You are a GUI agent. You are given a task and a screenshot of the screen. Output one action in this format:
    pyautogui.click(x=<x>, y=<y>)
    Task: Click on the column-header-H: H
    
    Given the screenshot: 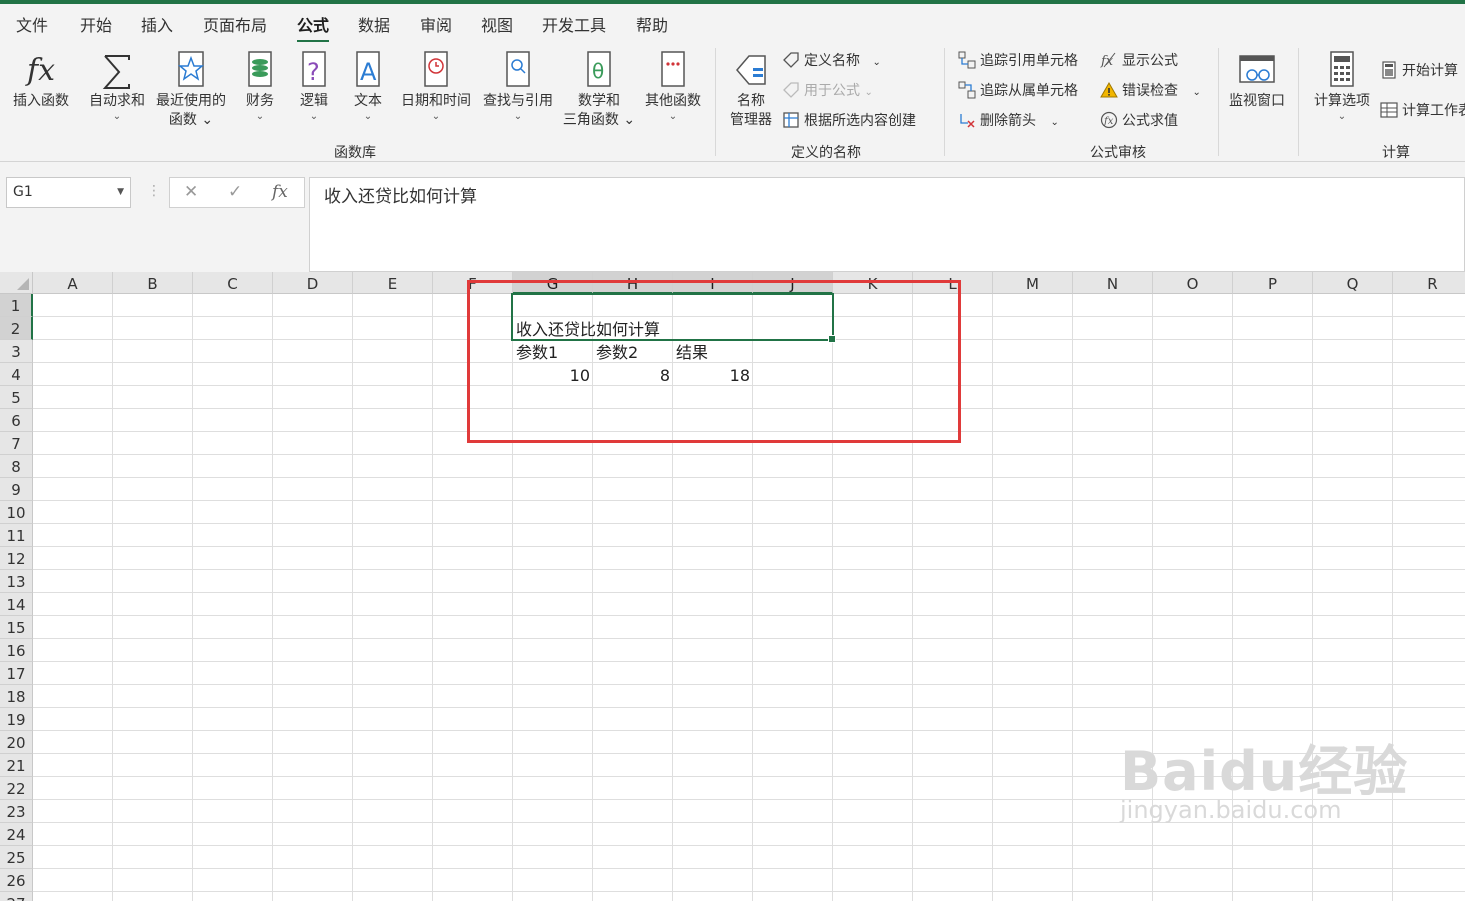 What is the action you would take?
    pyautogui.click(x=633, y=283)
    